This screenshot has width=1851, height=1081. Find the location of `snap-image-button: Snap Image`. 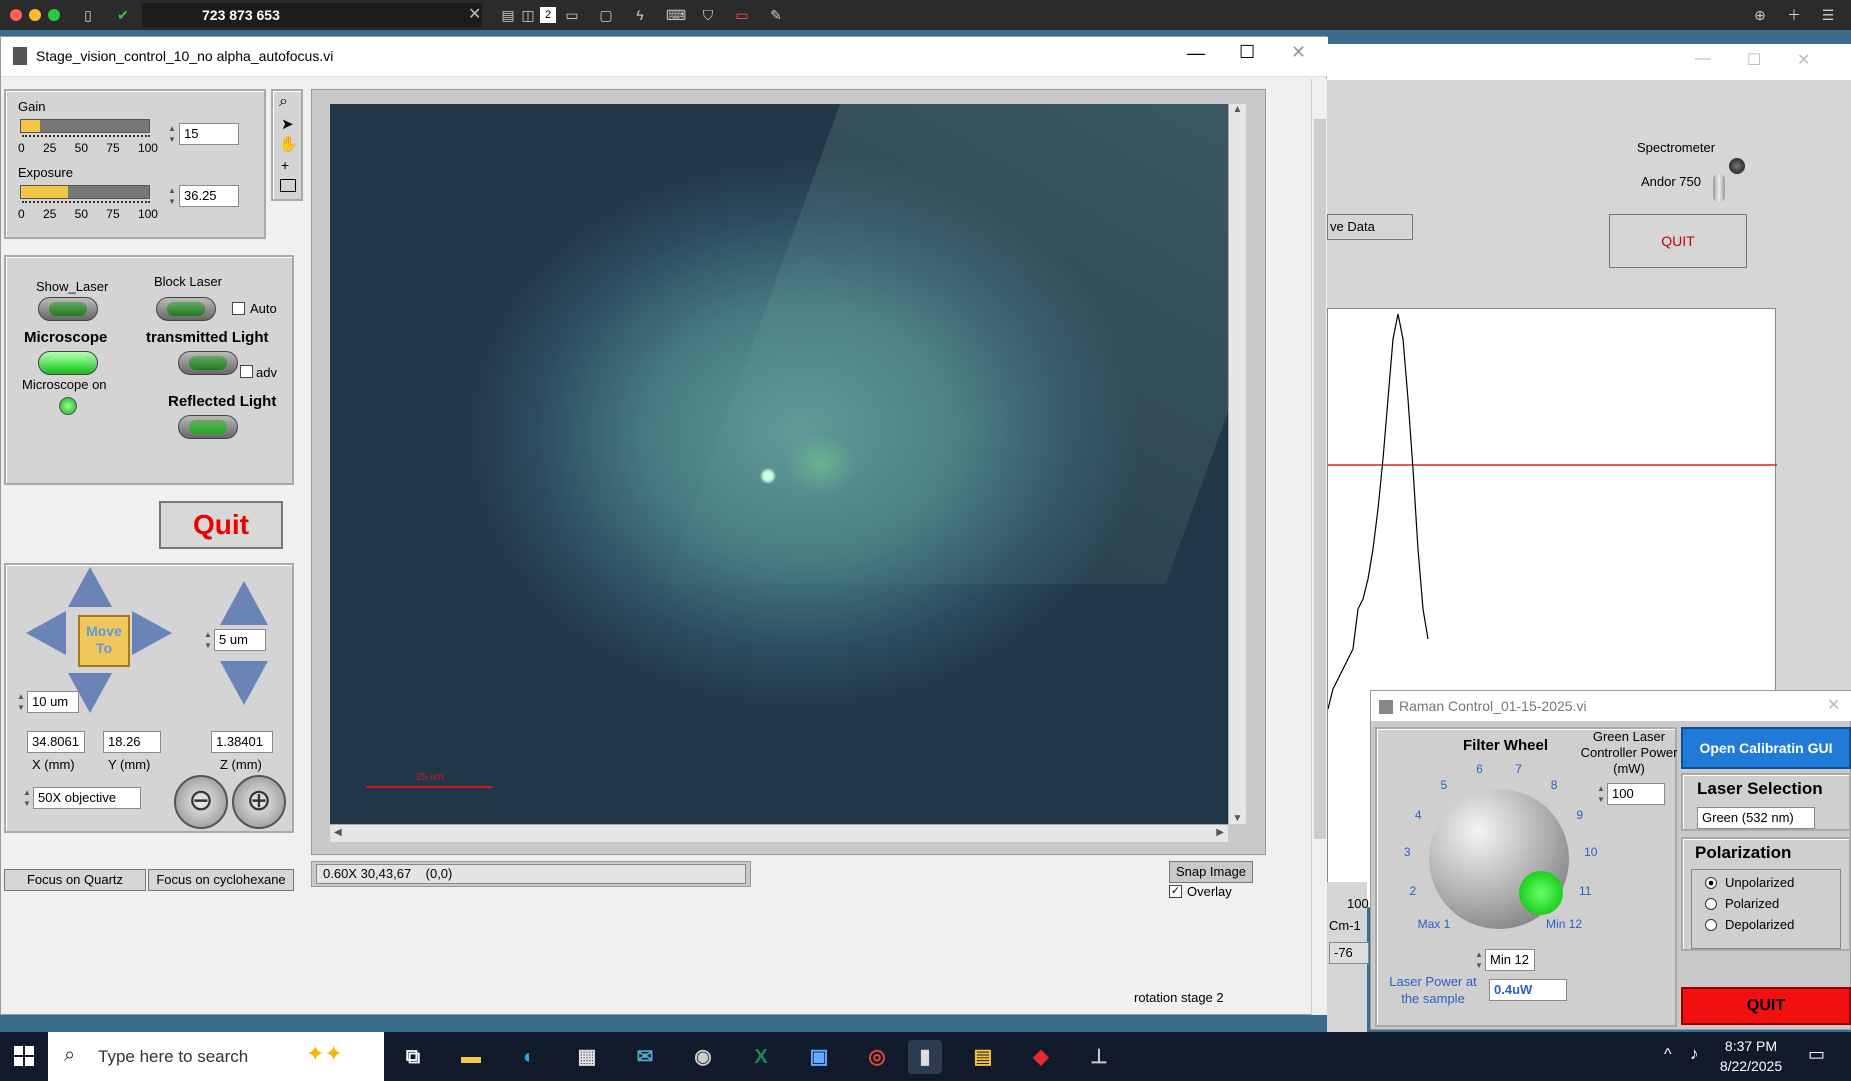

snap-image-button: Snap Image is located at coordinates (1211, 872).